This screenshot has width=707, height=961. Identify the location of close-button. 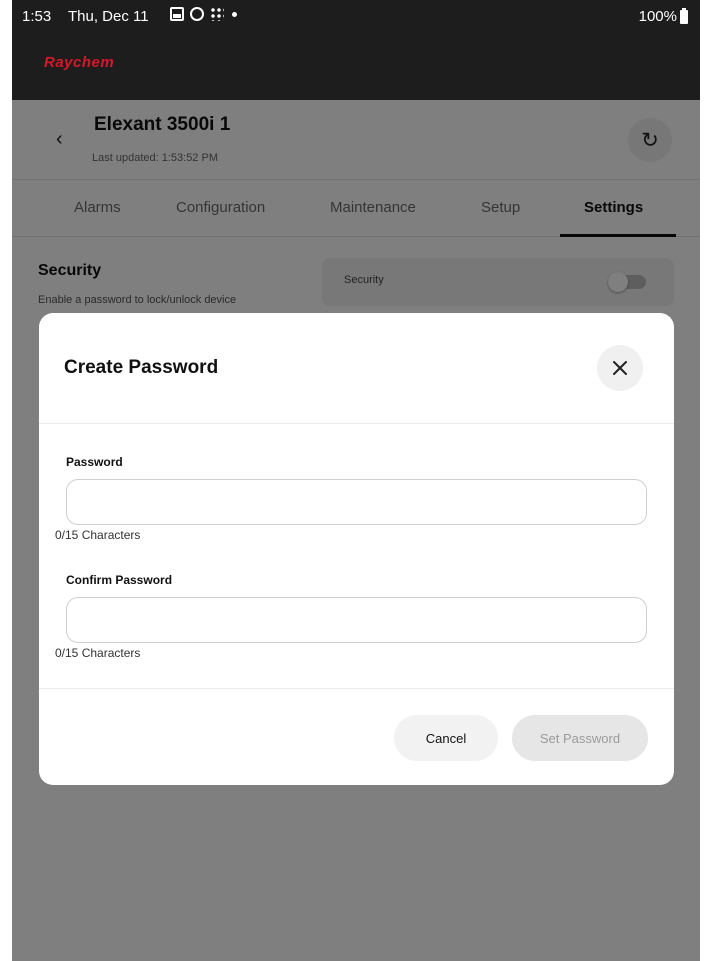
(620, 368).